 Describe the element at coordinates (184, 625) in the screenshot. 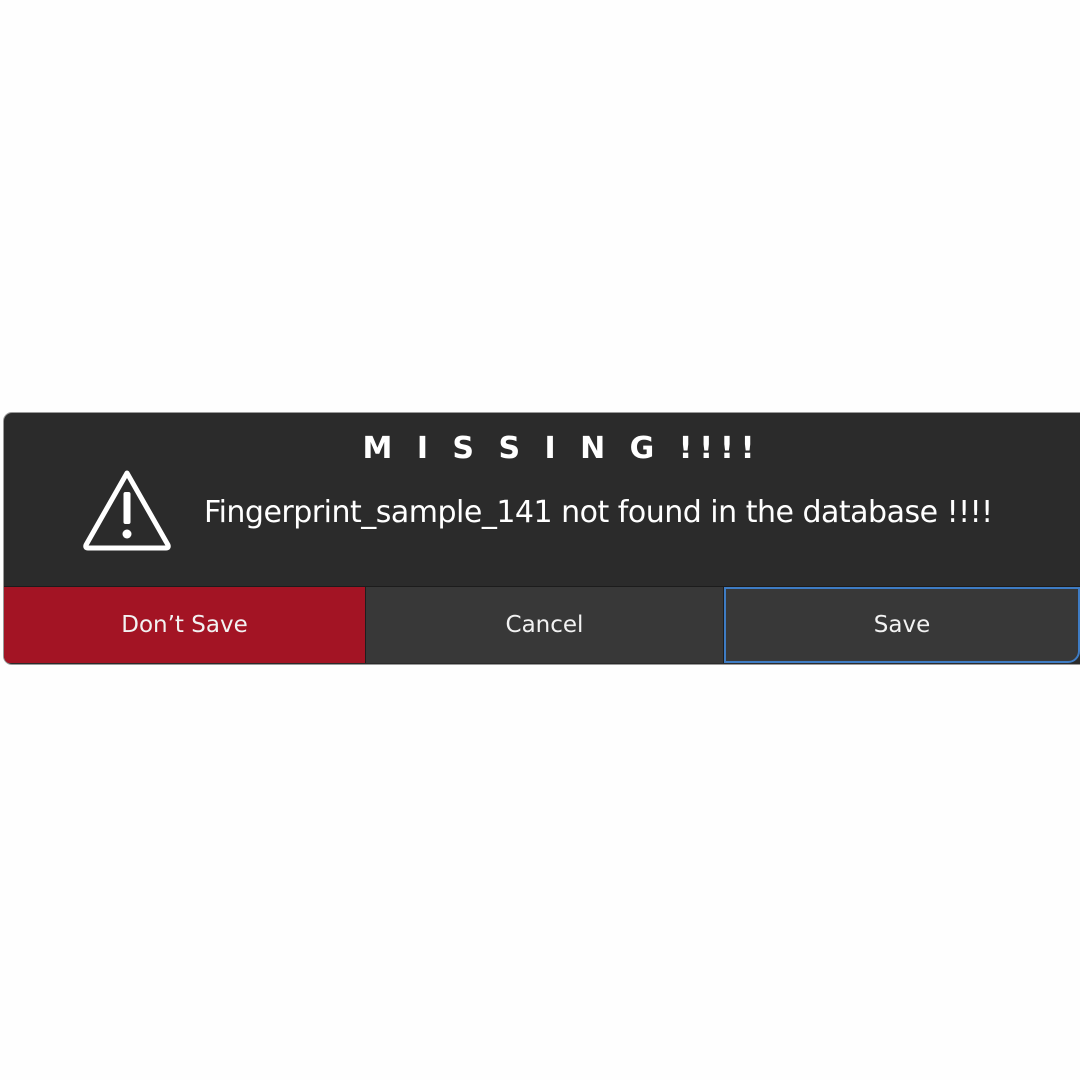

I see `dont-save-button: Don’t Save` at that location.